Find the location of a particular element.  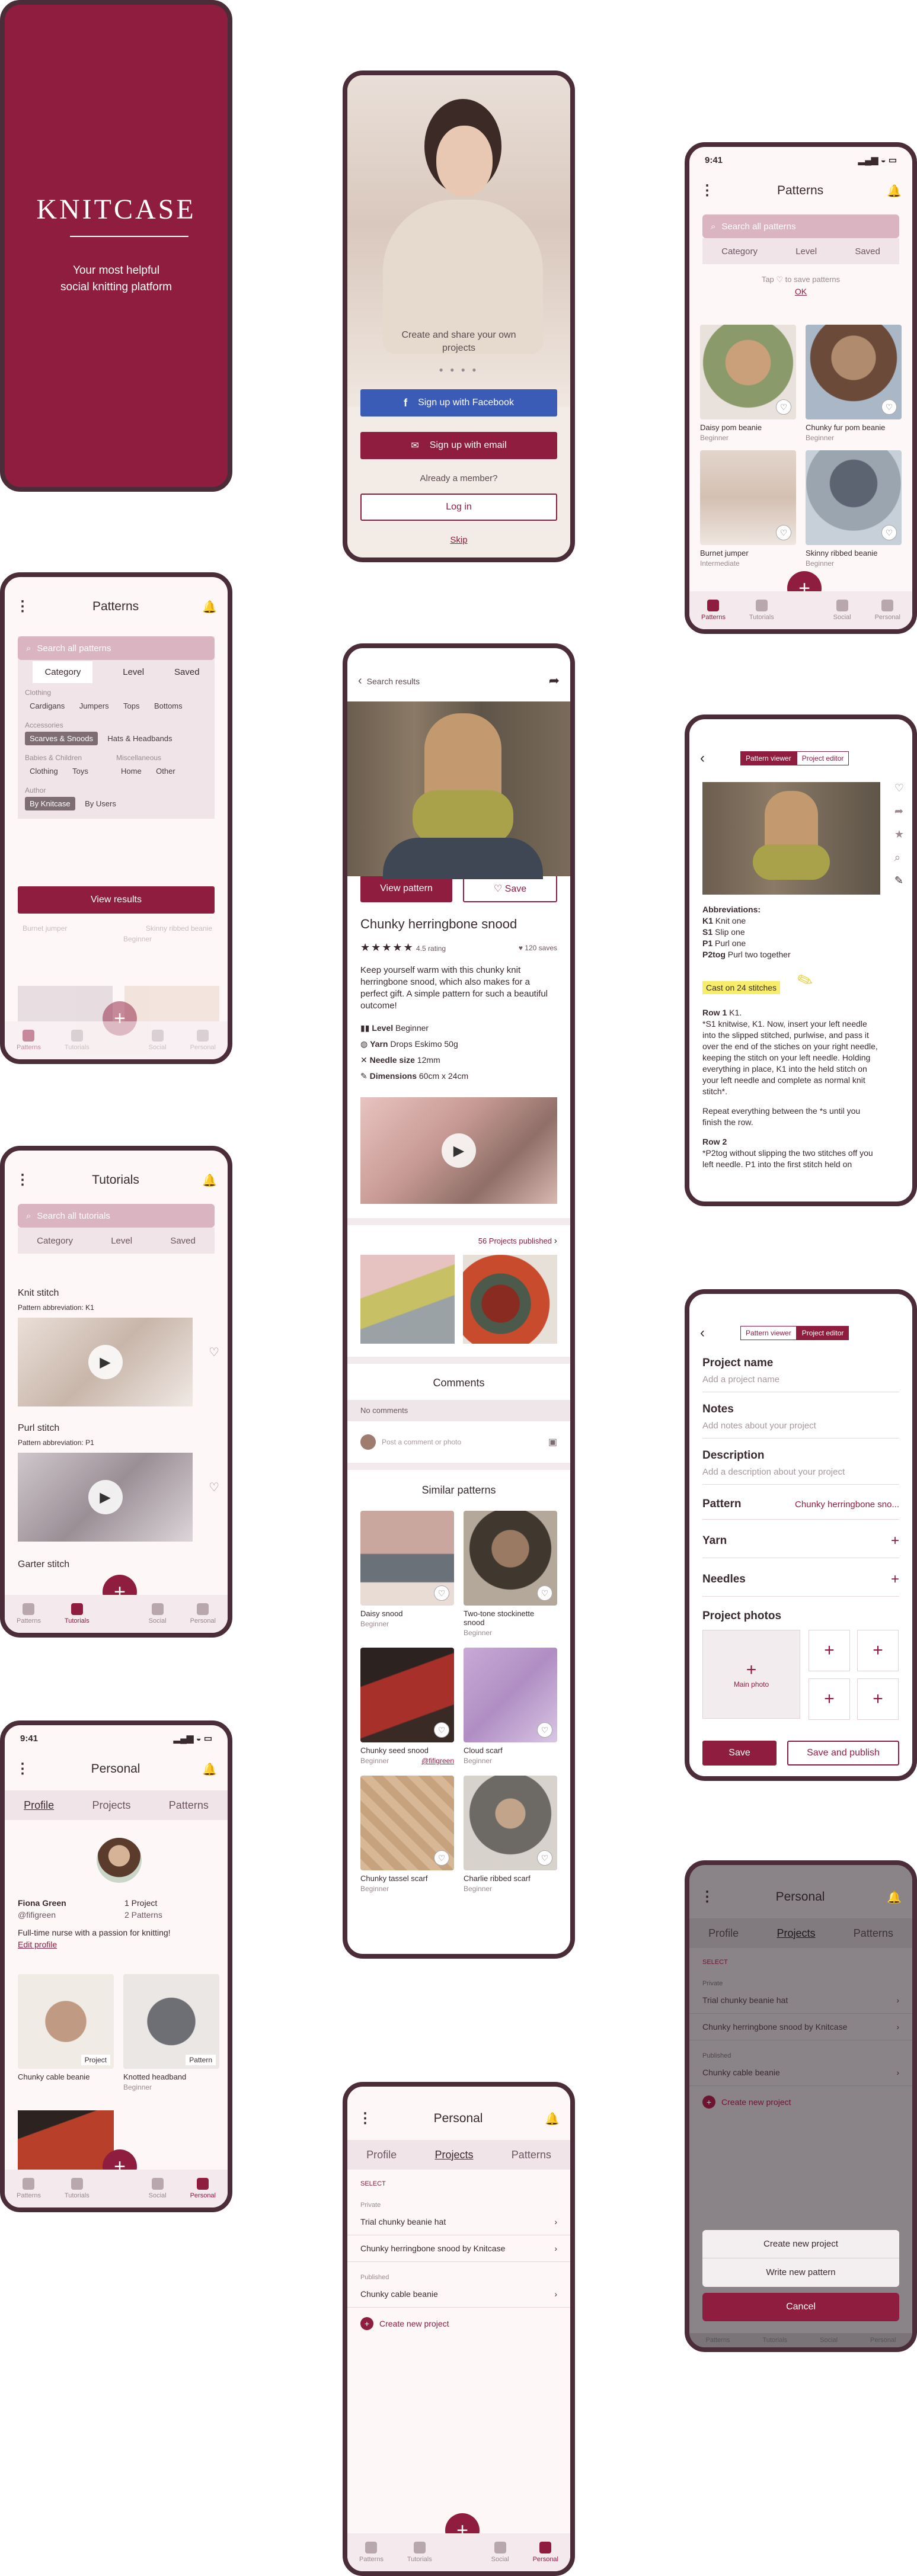

similar-card: ♡ Chunky tassel scarf Beginner is located at coordinates (407, 1835).